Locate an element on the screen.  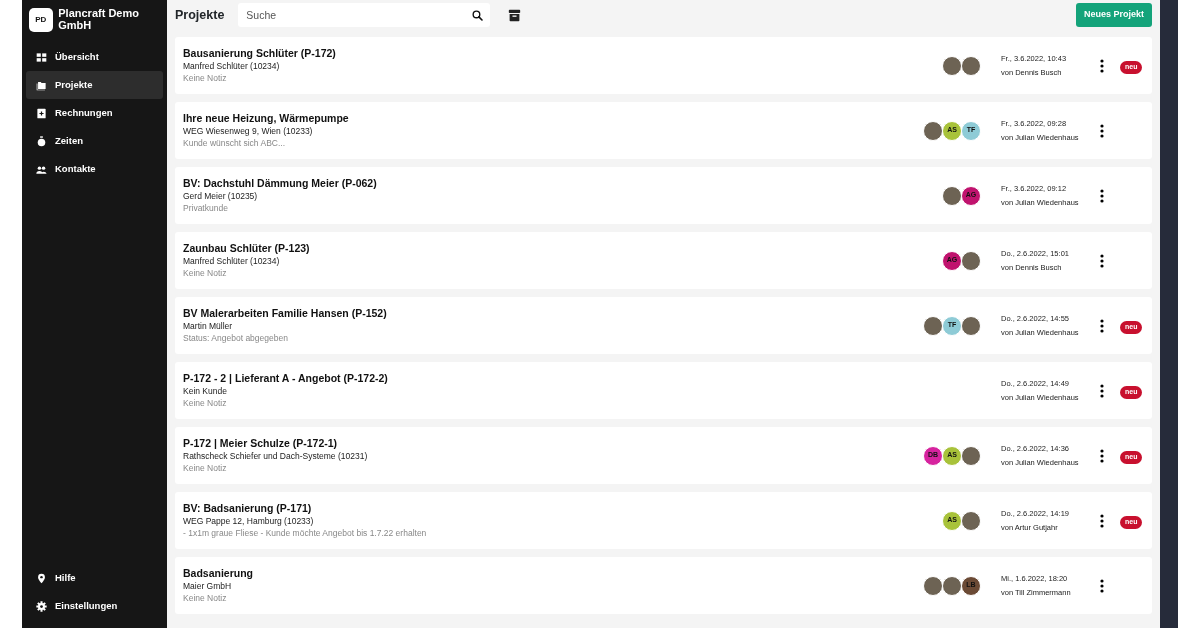
project-title: P-172 - 2 | Lieferant A - Angebot (P-172-2) is located at coordinates (285, 378).